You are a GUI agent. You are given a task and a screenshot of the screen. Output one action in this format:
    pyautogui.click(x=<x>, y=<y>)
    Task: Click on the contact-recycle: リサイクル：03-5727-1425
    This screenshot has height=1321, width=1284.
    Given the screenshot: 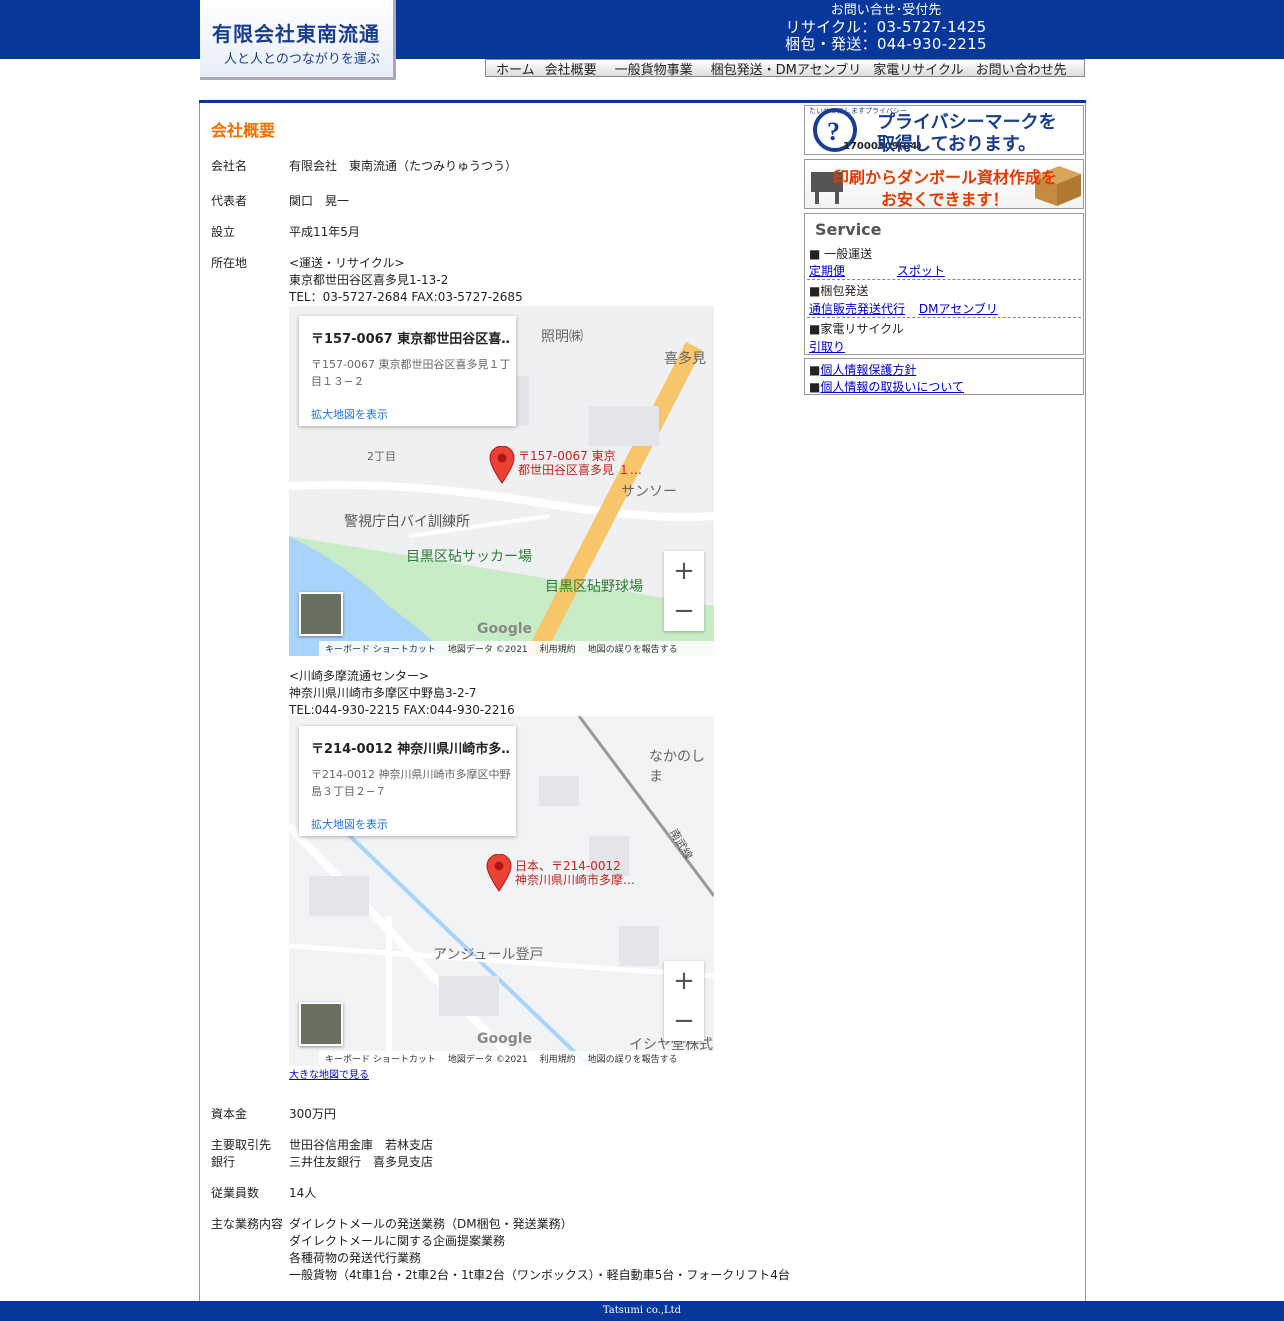 What is the action you would take?
    pyautogui.click(x=886, y=27)
    